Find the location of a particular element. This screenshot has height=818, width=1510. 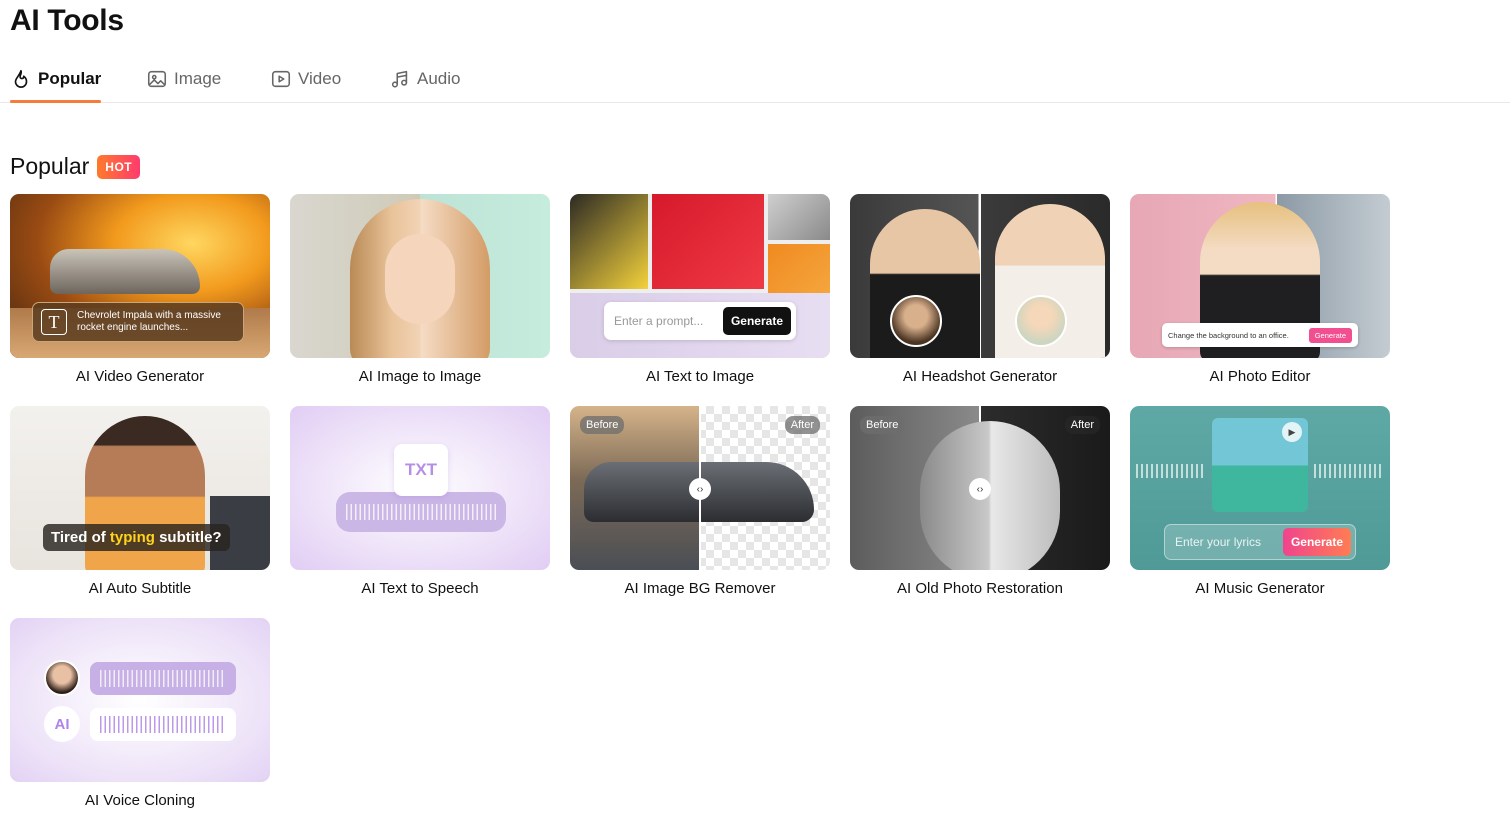

subtitle-text: subtitle? is located at coordinates (188, 537).